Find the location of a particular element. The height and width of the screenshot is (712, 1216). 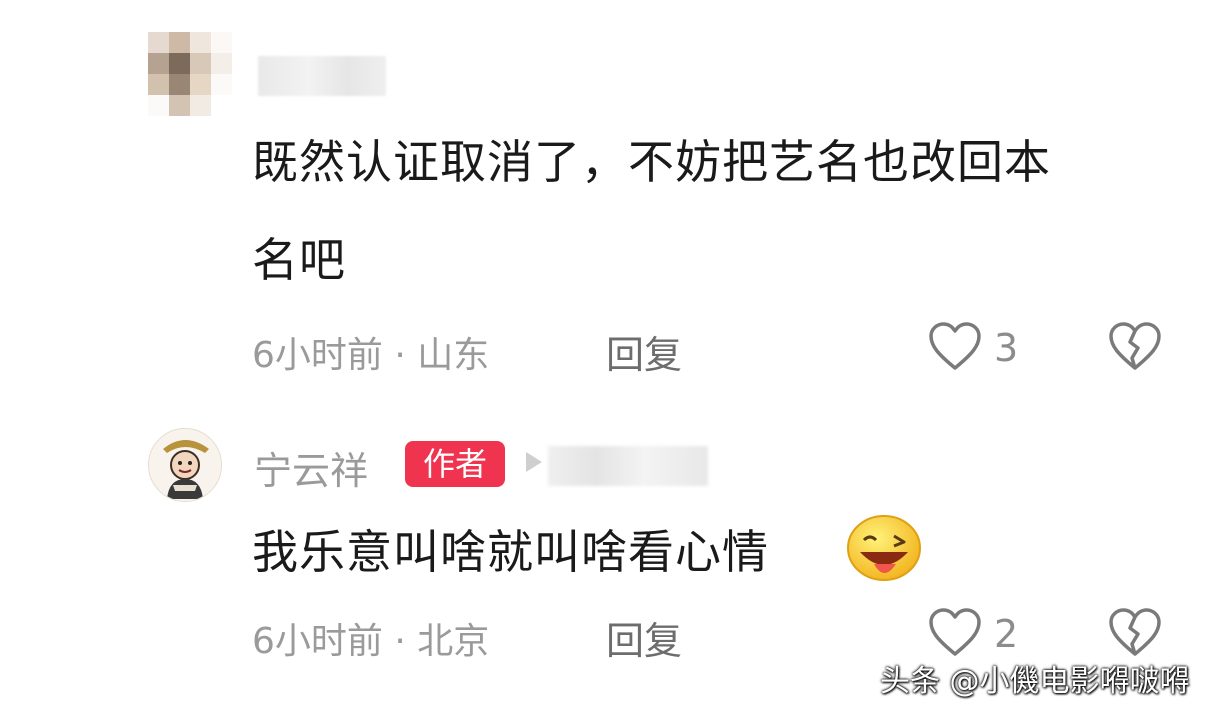

author-name: 宁云祥 is located at coordinates (311, 467).